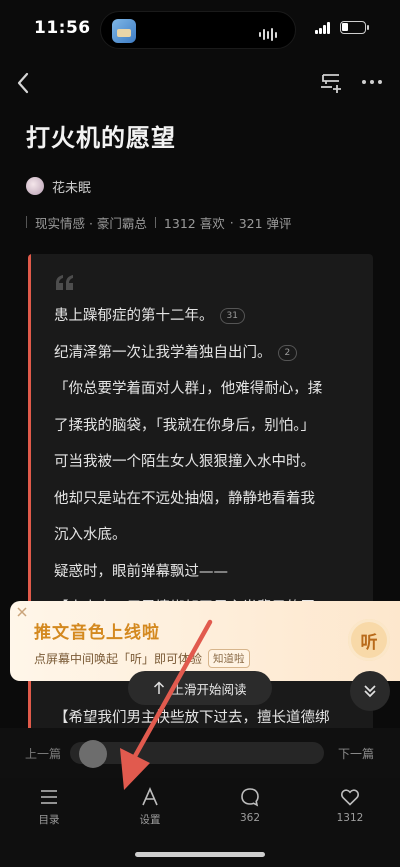 The image size is (400, 867). What do you see at coordinates (356, 753) in the screenshot?
I see `next-chapter-button: 下一篇` at bounding box center [356, 753].